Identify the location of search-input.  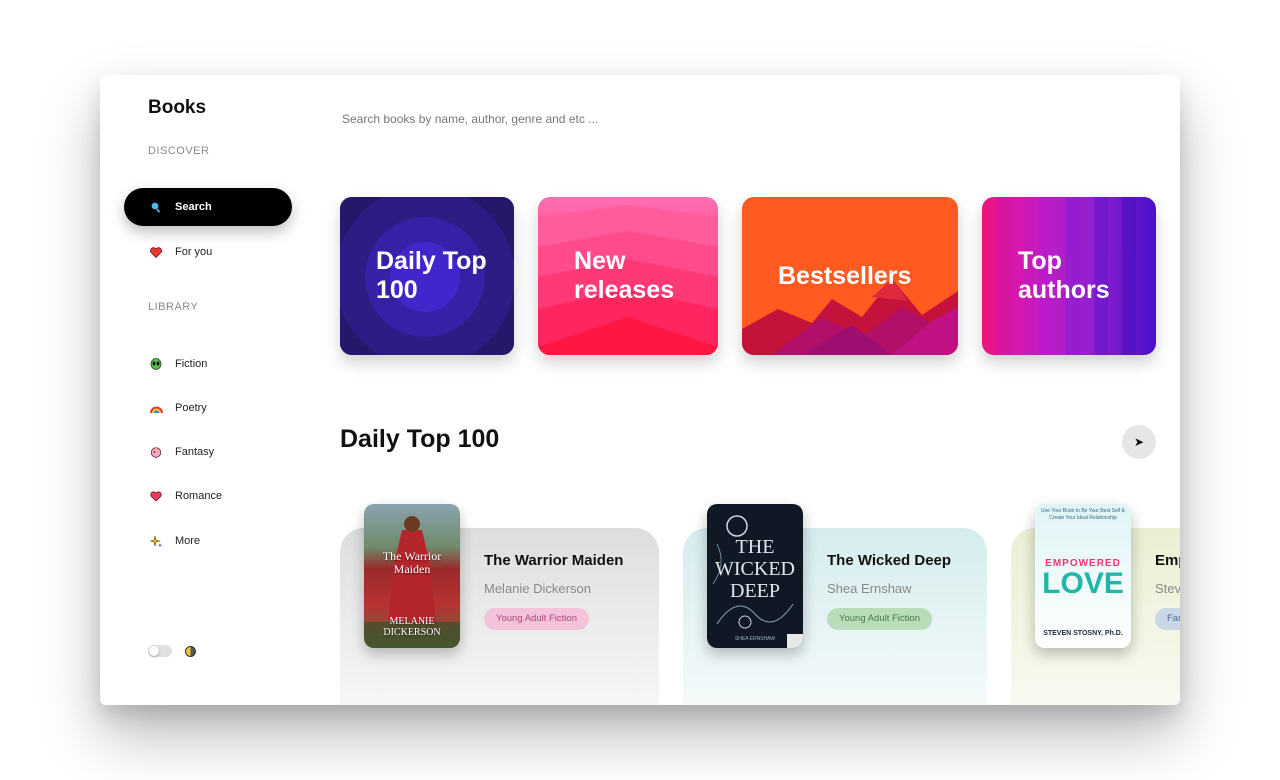
(592, 119).